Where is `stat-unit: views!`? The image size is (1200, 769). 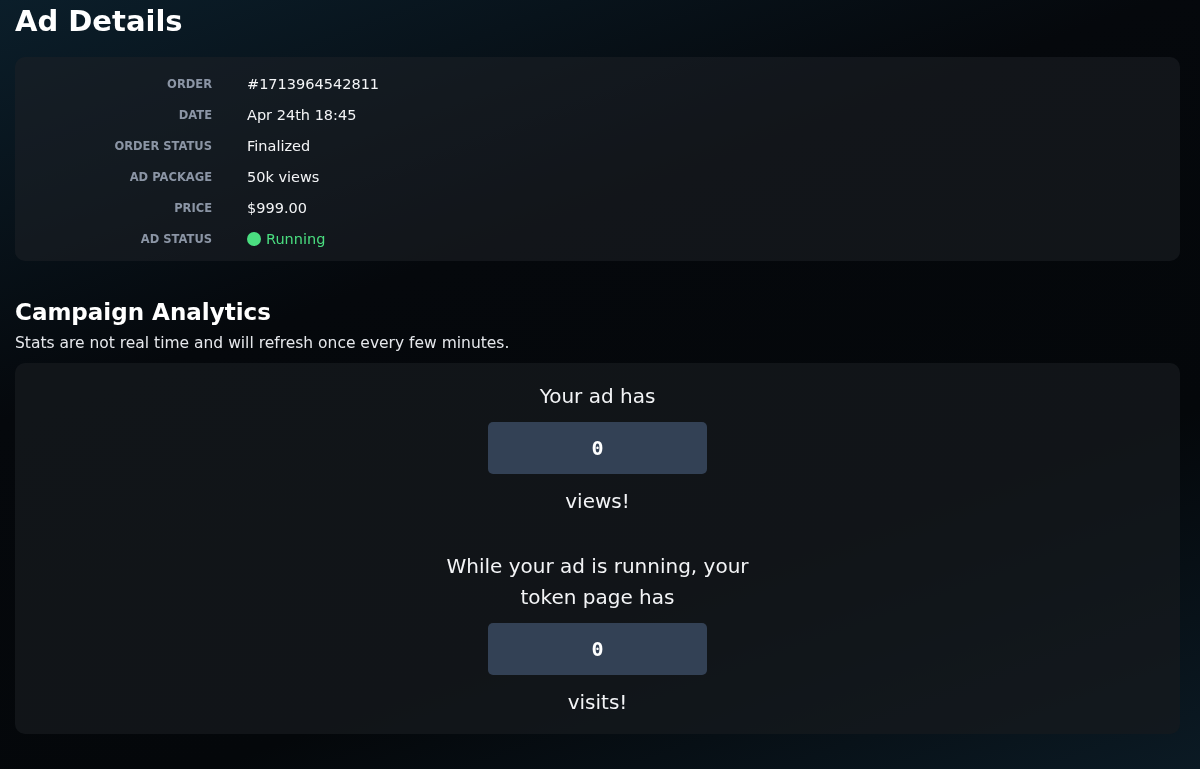 stat-unit: views! is located at coordinates (597, 501).